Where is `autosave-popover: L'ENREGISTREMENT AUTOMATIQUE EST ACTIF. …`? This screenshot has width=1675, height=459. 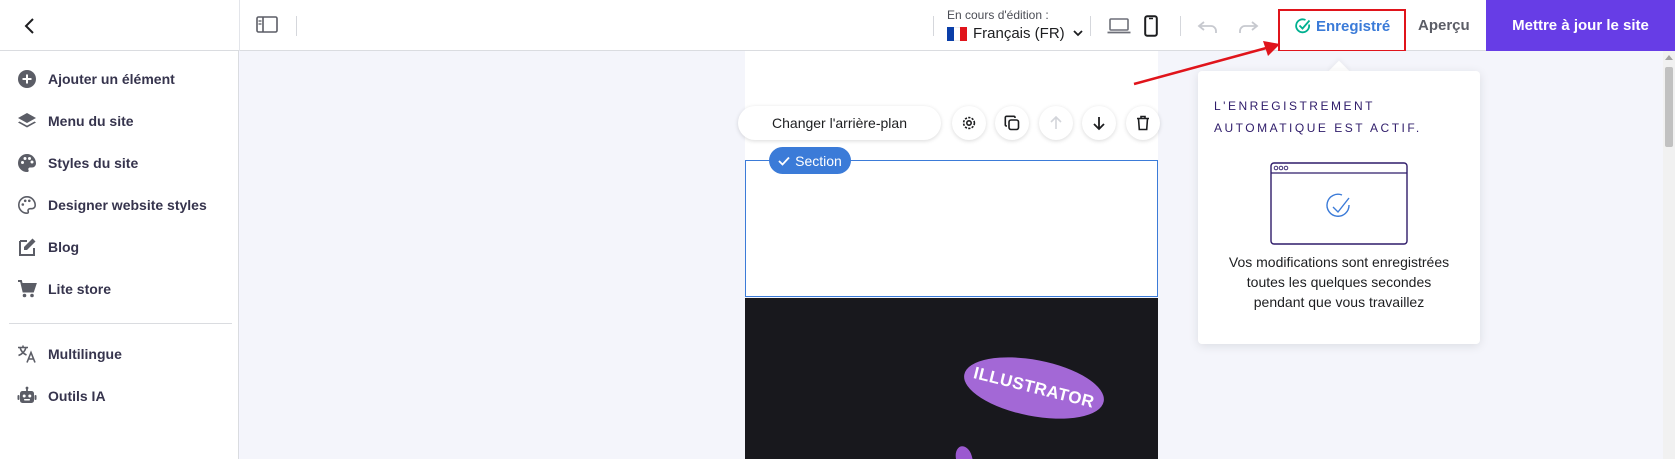
autosave-popover: L'ENREGISTREMENT AUTOMATIQUE EST ACTIF. … is located at coordinates (1339, 207).